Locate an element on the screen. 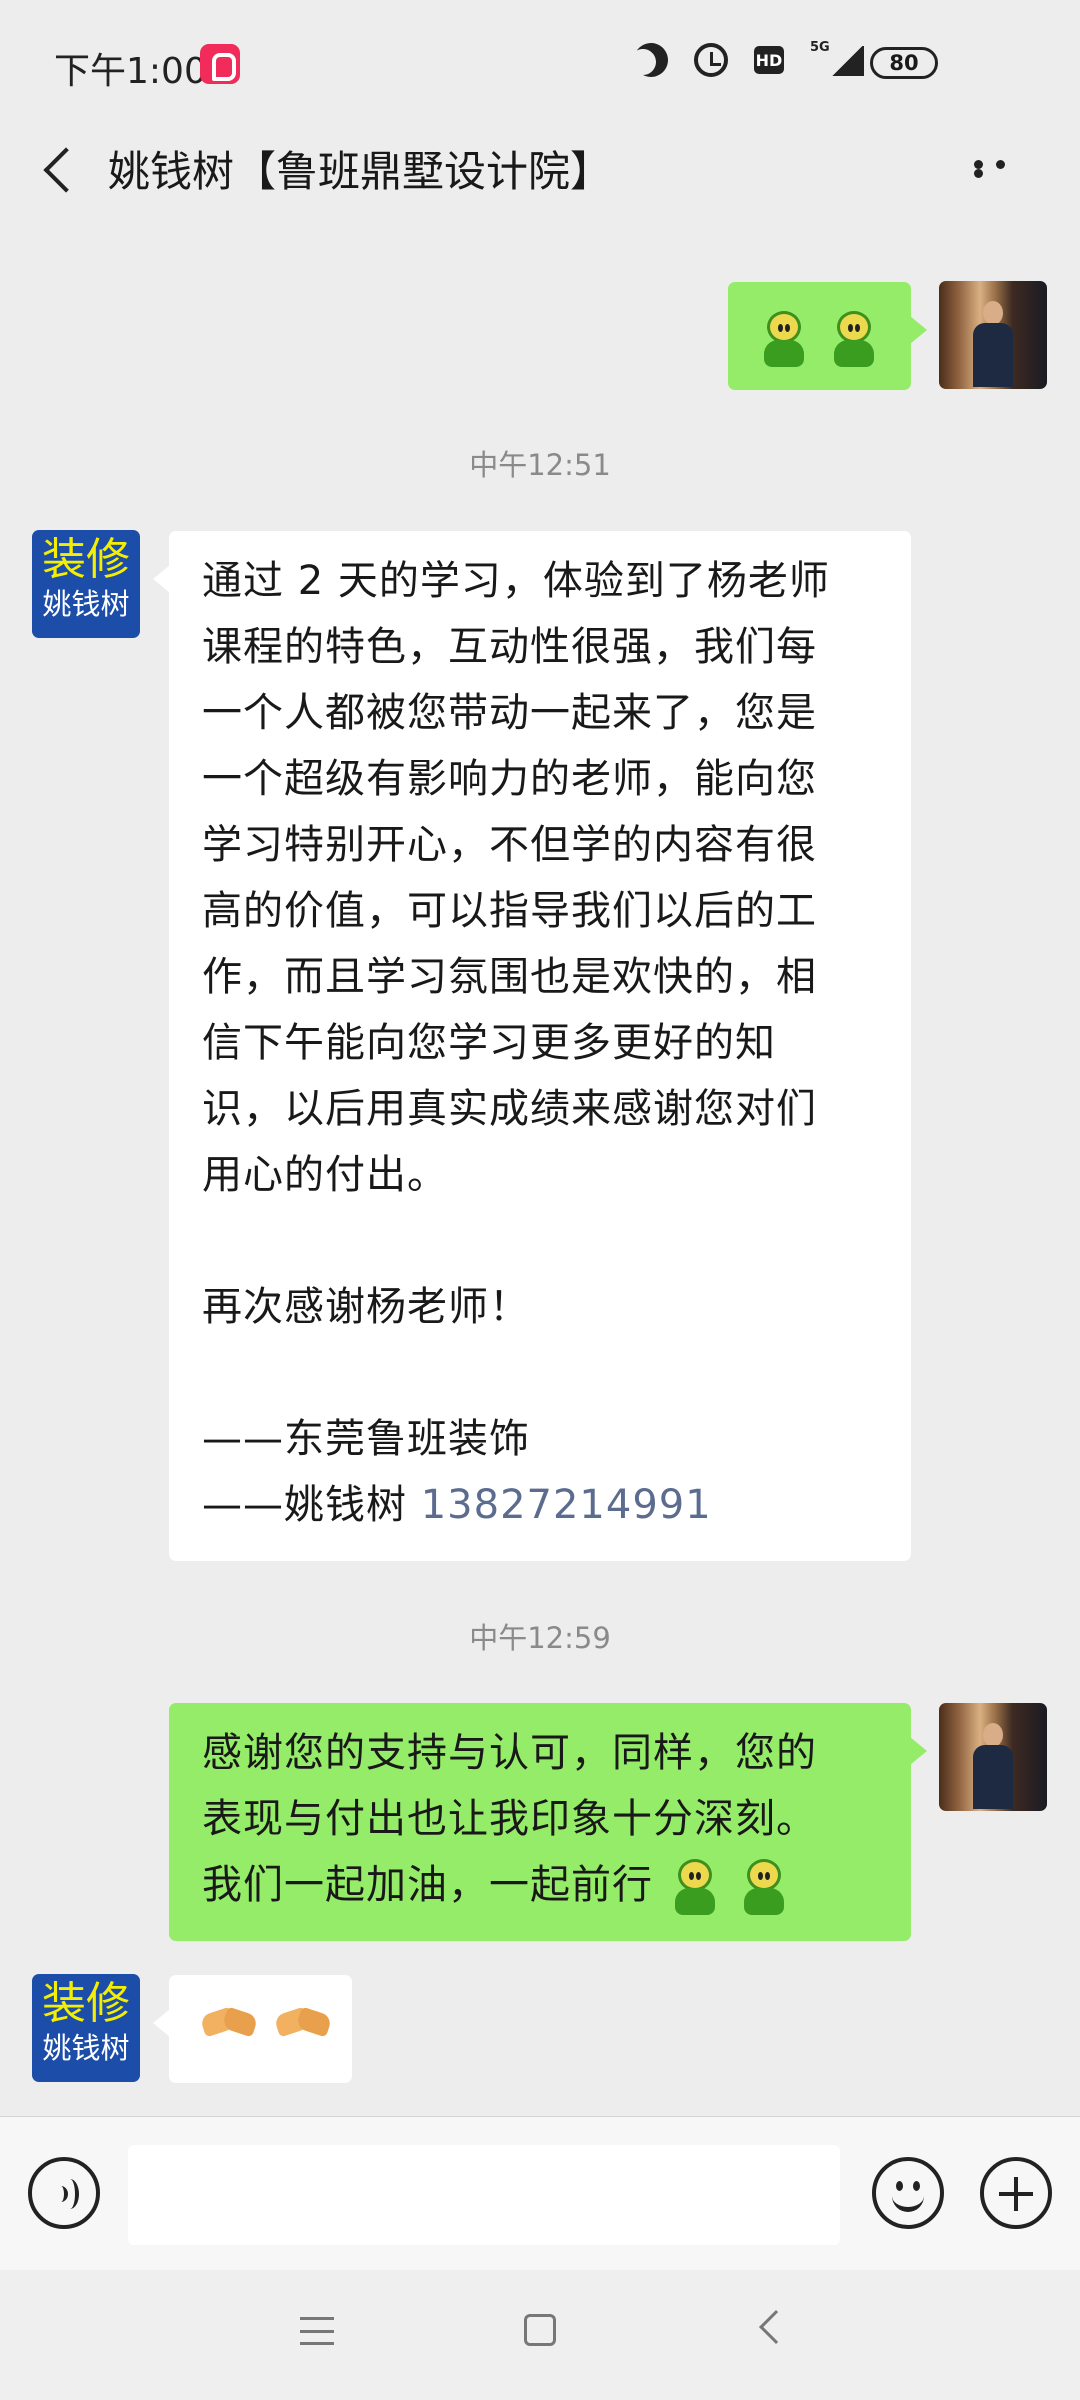  phone-number-link: 13827214991 is located at coordinates (566, 1505).